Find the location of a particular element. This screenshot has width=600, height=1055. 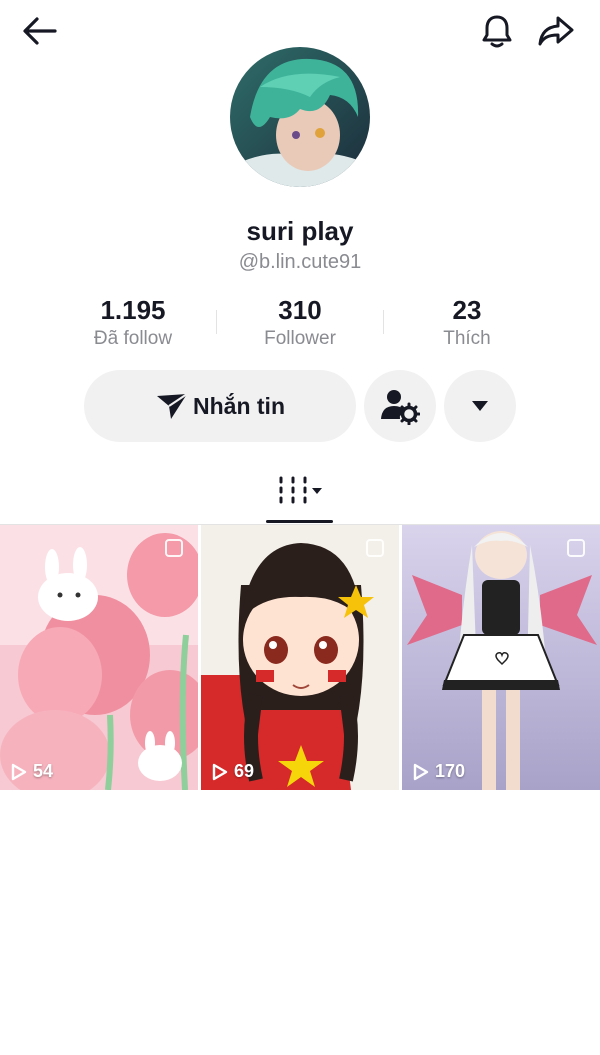

stat-value: 23 is located at coordinates (467, 310).